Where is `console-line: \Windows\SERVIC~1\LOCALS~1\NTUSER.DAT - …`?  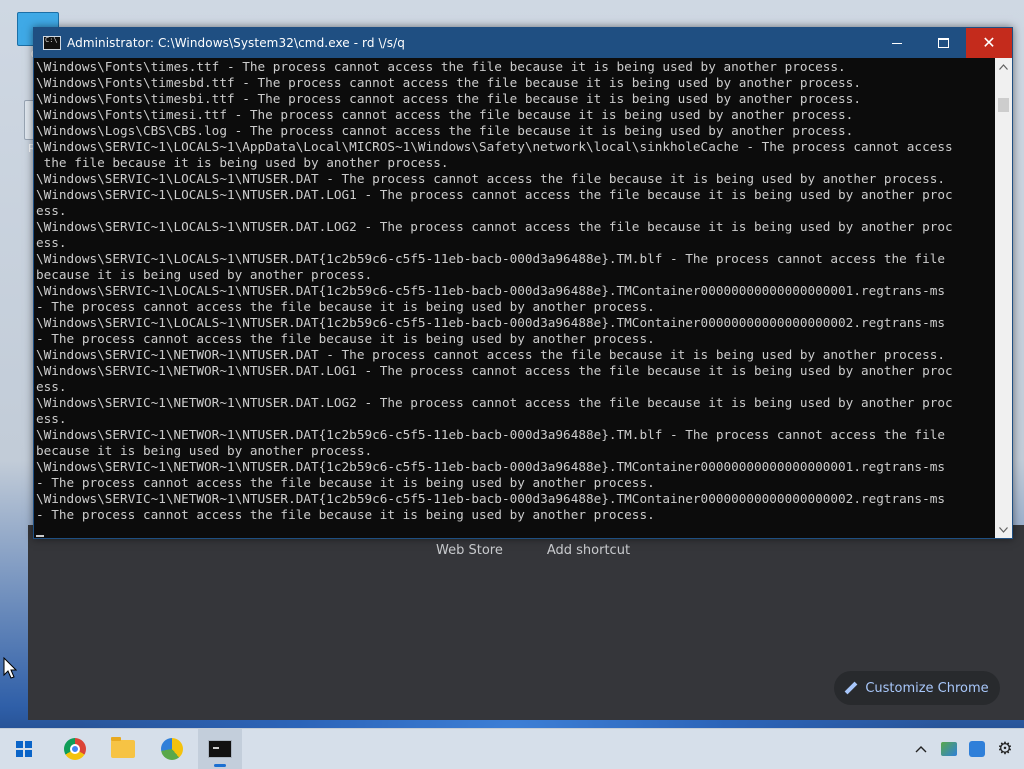 console-line: \Windows\SERVIC~1\LOCALS~1\NTUSER.DAT - … is located at coordinates (490, 178).